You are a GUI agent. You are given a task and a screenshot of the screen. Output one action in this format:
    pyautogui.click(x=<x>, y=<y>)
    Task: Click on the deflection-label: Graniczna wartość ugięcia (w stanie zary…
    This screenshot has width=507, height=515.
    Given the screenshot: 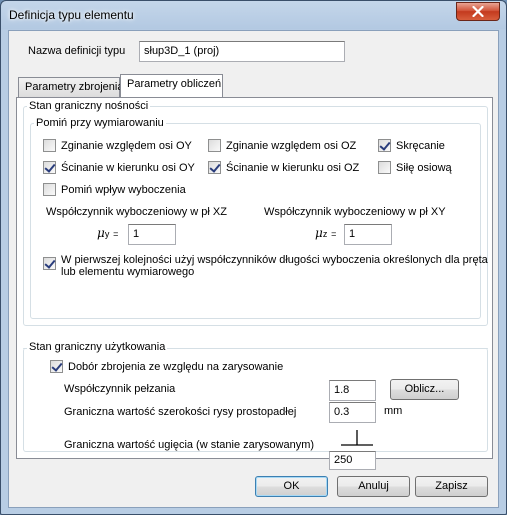 What is the action you would take?
    pyautogui.click(x=189, y=445)
    